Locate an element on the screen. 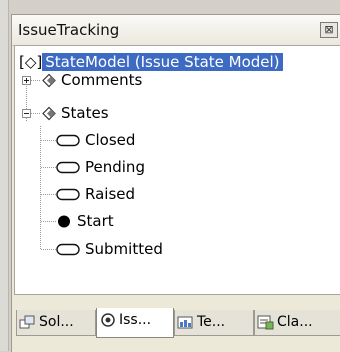 The image size is (340, 352). tree-item-pending: Pending is located at coordinates (115, 167).